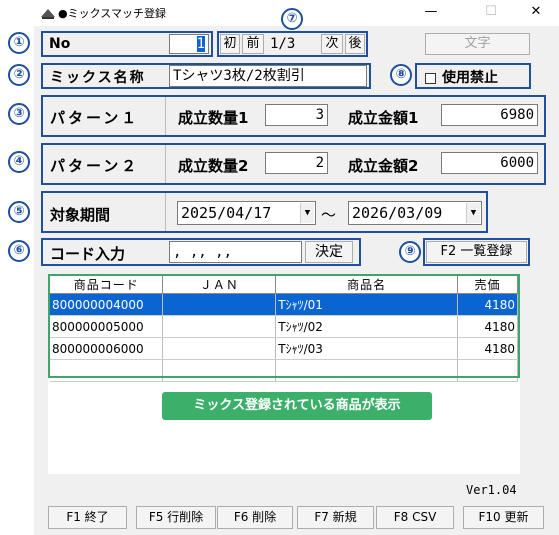  I want to click on pattern1-amount-label: 成立金額1, so click(383, 118).